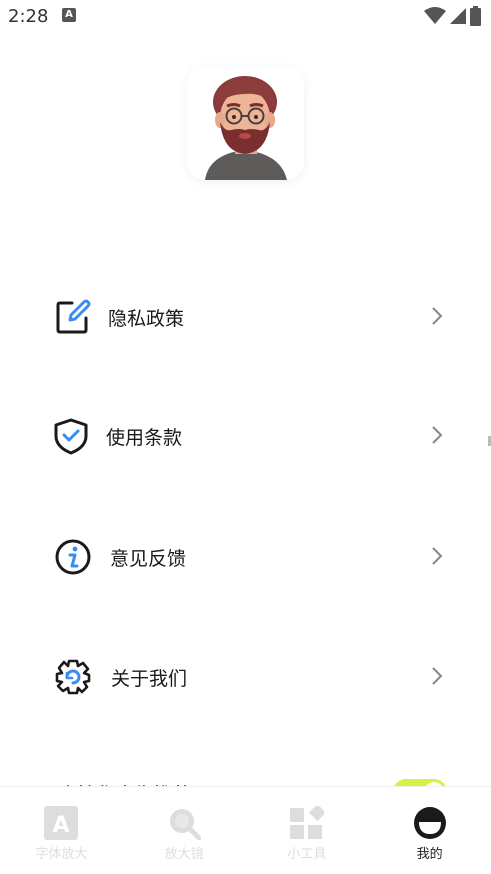 This screenshot has width=491, height=874. Describe the element at coordinates (144, 438) in the screenshot. I see `menu-item-label: 使用条款` at that location.